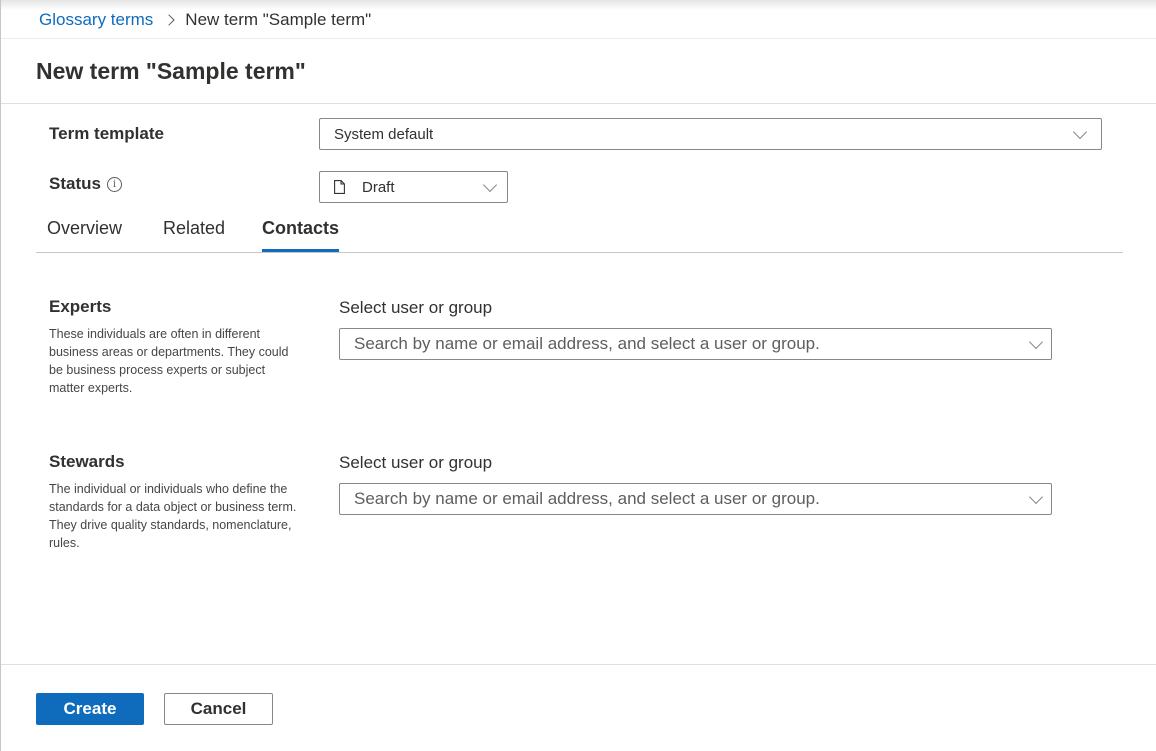 This screenshot has height=751, width=1156. Describe the element at coordinates (384, 134) in the screenshot. I see `term-template-value: System default` at that location.